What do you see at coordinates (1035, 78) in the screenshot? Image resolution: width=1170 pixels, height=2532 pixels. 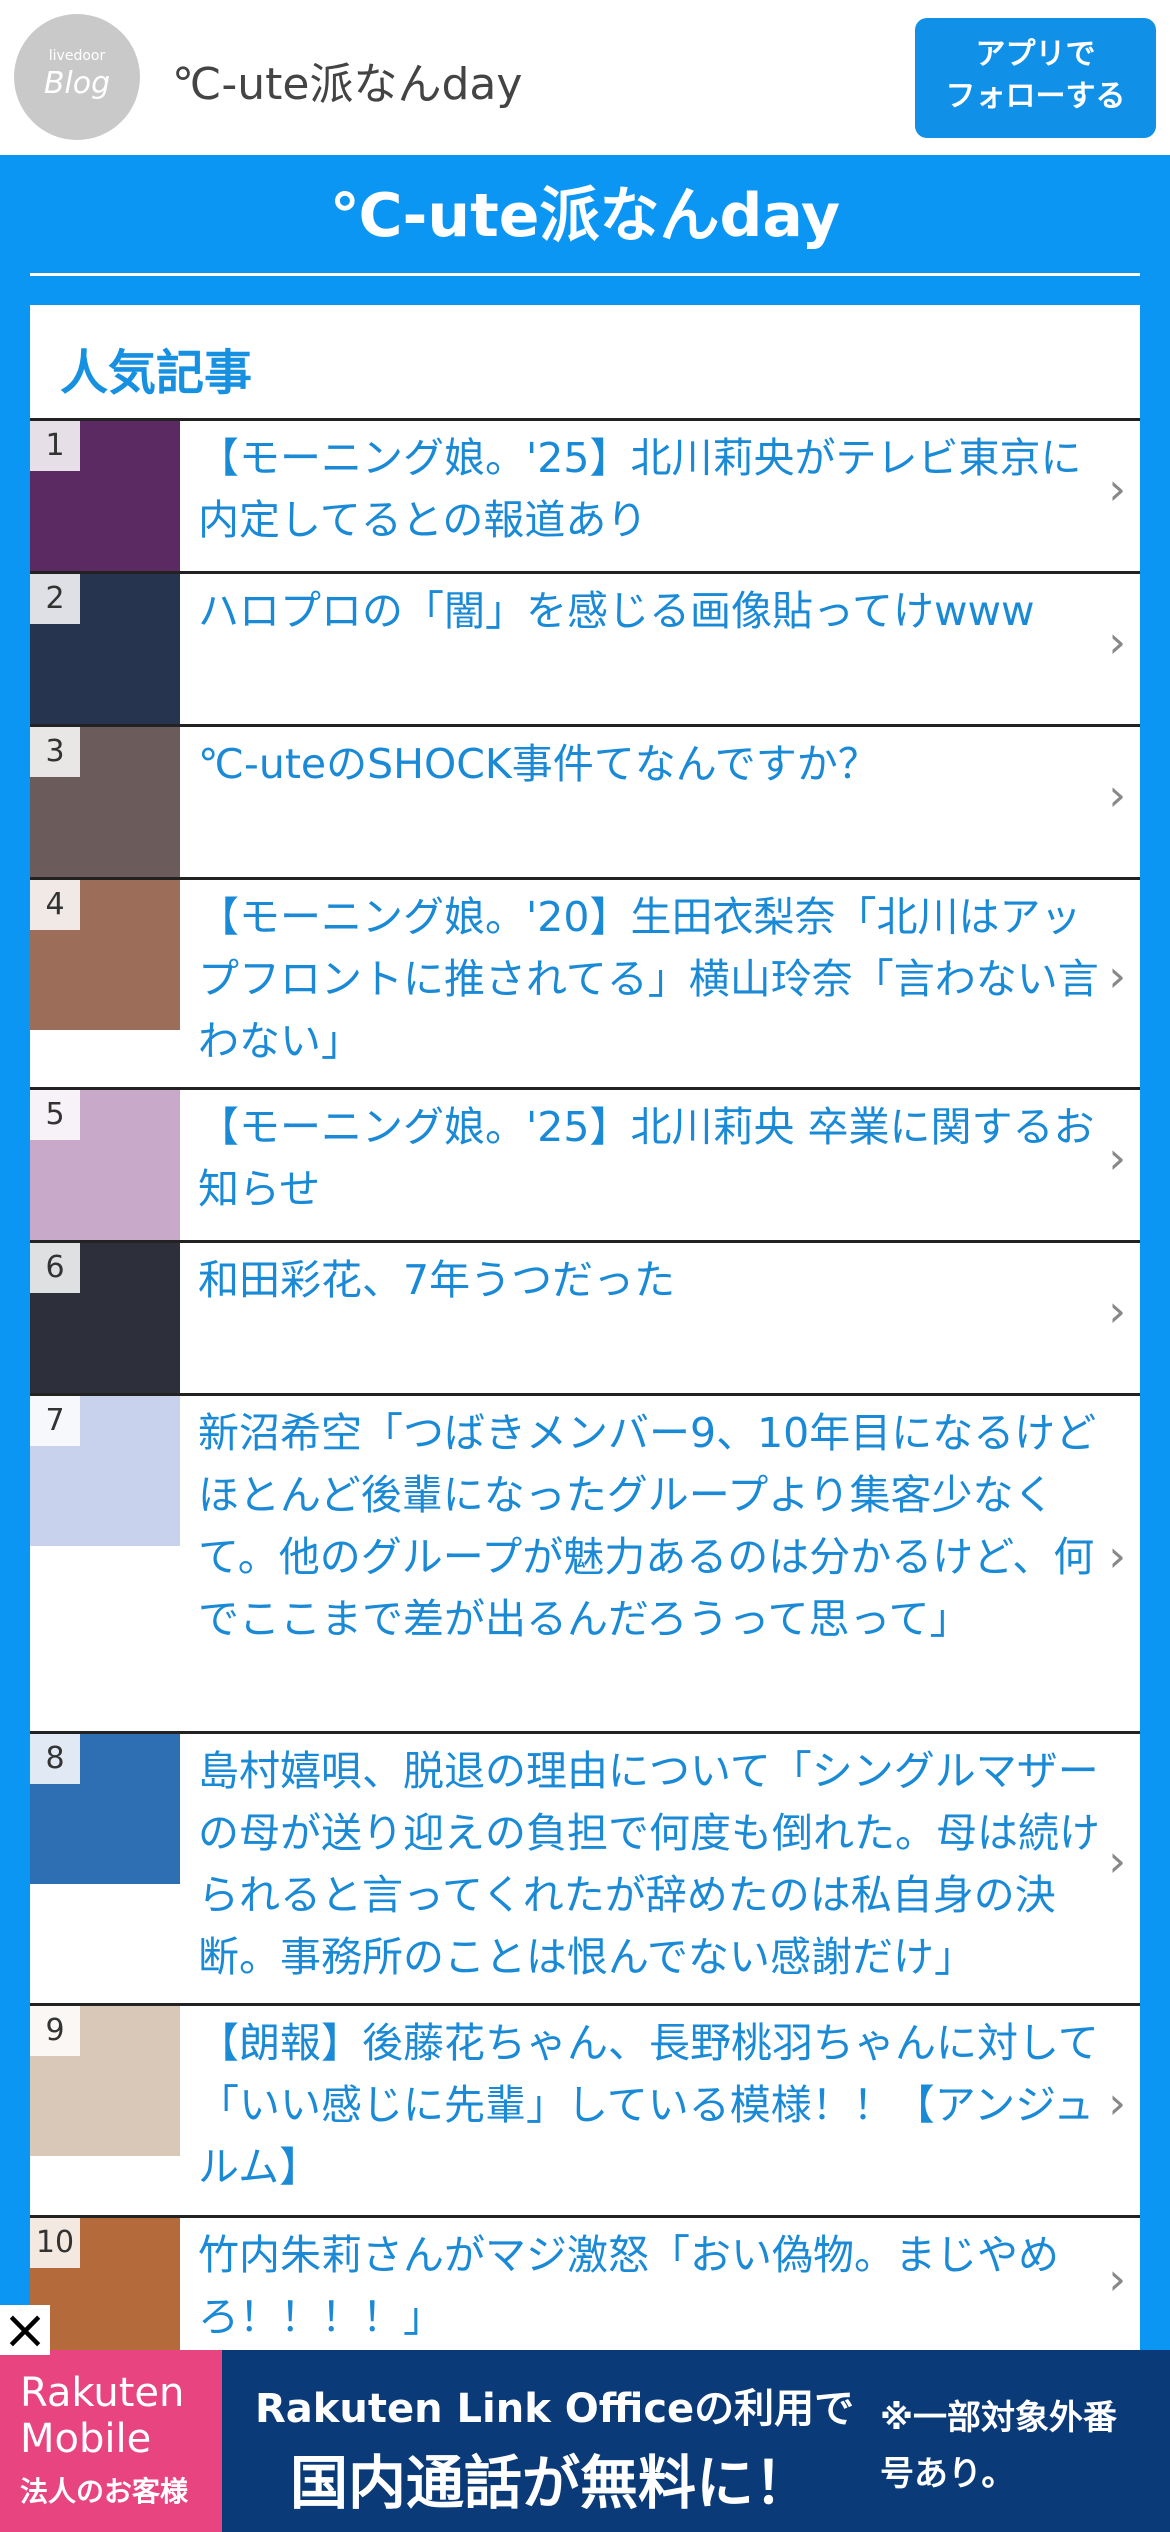 I see `follow-in-app-button: アプリで フォローする` at bounding box center [1035, 78].